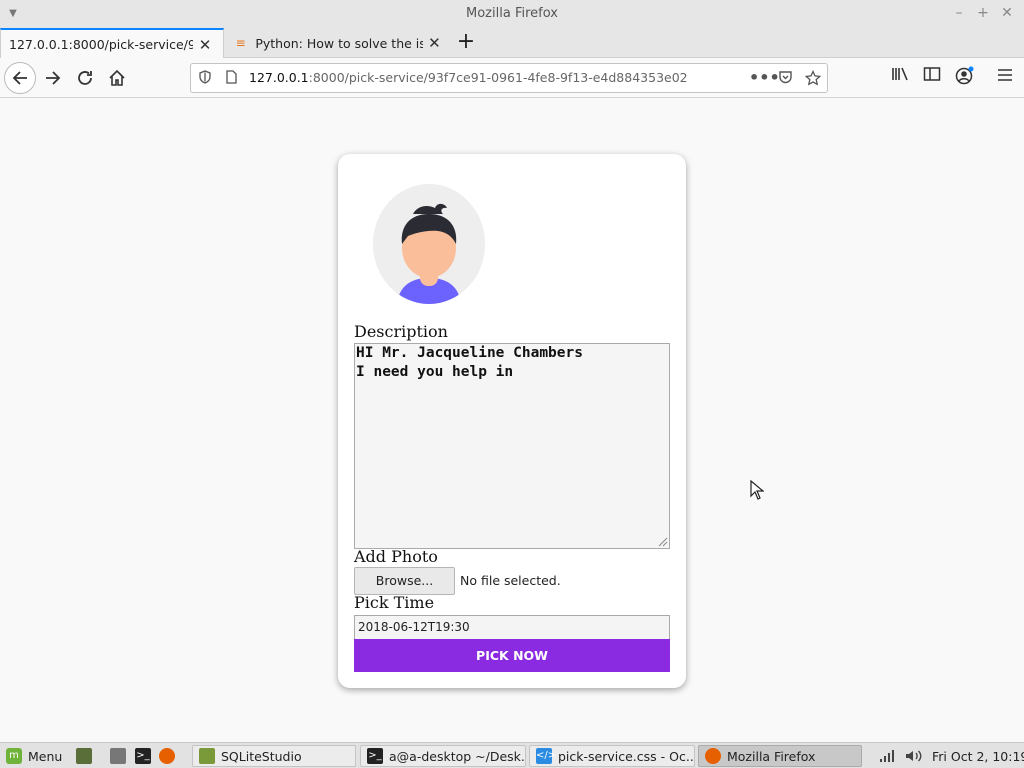 The width and height of the screenshot is (1024, 768). Describe the element at coordinates (279, 77) in the screenshot. I see `url-host: 127.0.0.1` at that location.